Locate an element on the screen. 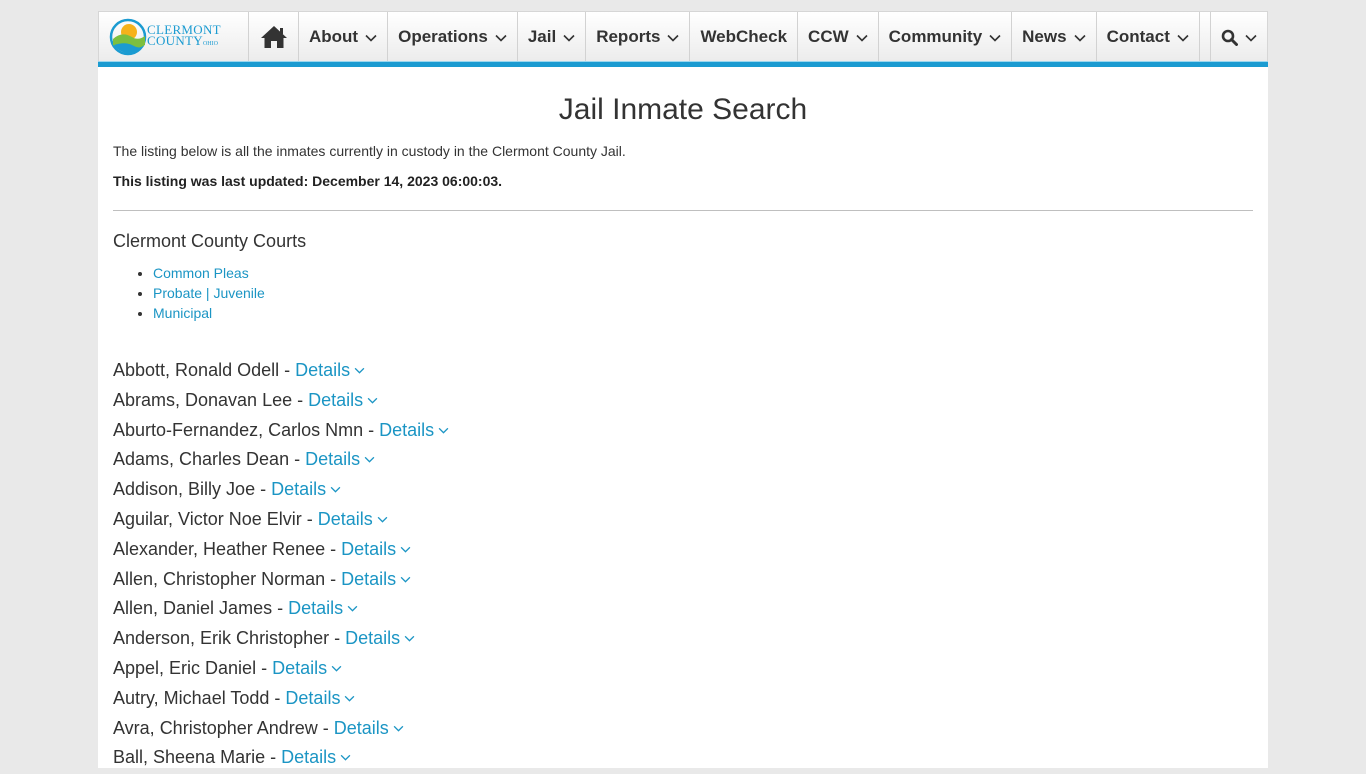 The image size is (1366, 774). court-link: Probate | Juvenile is located at coordinates (209, 293).